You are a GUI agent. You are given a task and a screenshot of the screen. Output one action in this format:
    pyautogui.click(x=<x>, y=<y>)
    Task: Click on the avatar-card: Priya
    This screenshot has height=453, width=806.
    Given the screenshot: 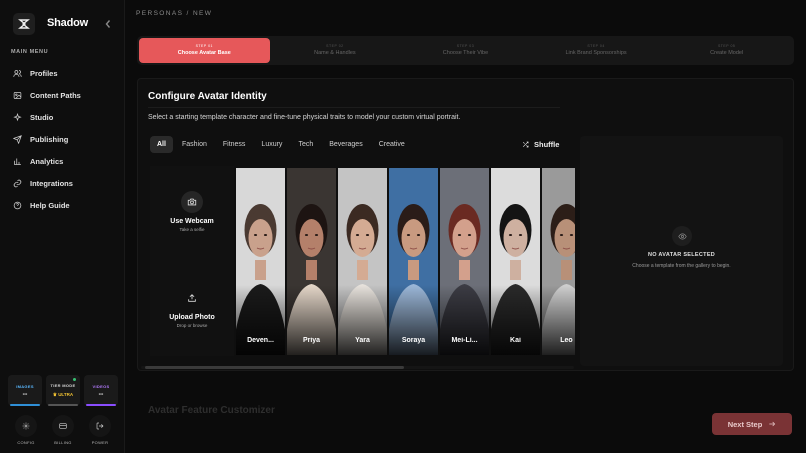 What is the action you would take?
    pyautogui.click(x=311, y=261)
    